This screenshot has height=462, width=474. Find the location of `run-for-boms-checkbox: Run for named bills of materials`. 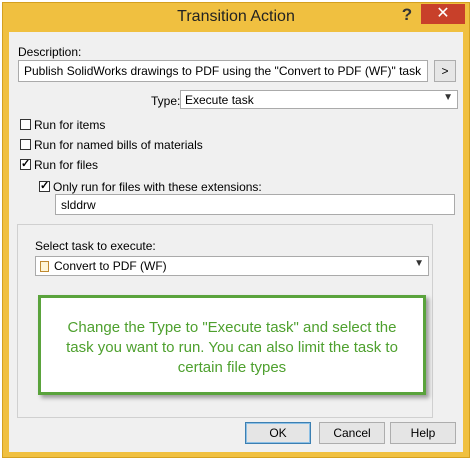

run-for-boms-checkbox: Run for named bills of materials is located at coordinates (111, 145).